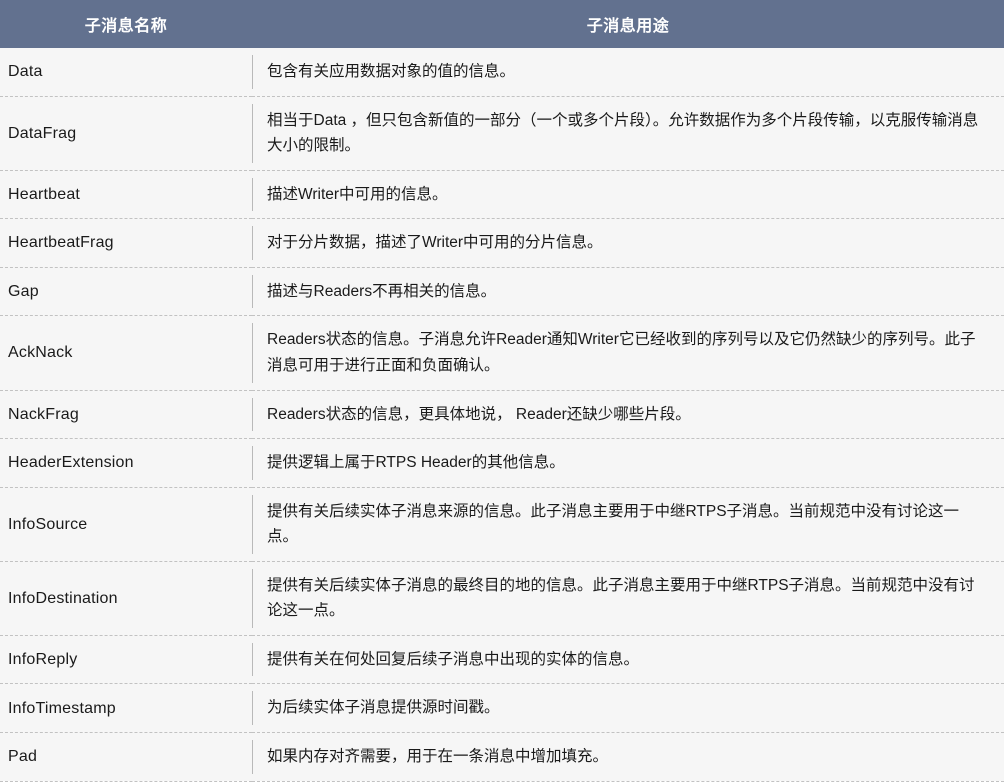  I want to click on column-header-submessage-usage: 子消息用途, so click(628, 26).